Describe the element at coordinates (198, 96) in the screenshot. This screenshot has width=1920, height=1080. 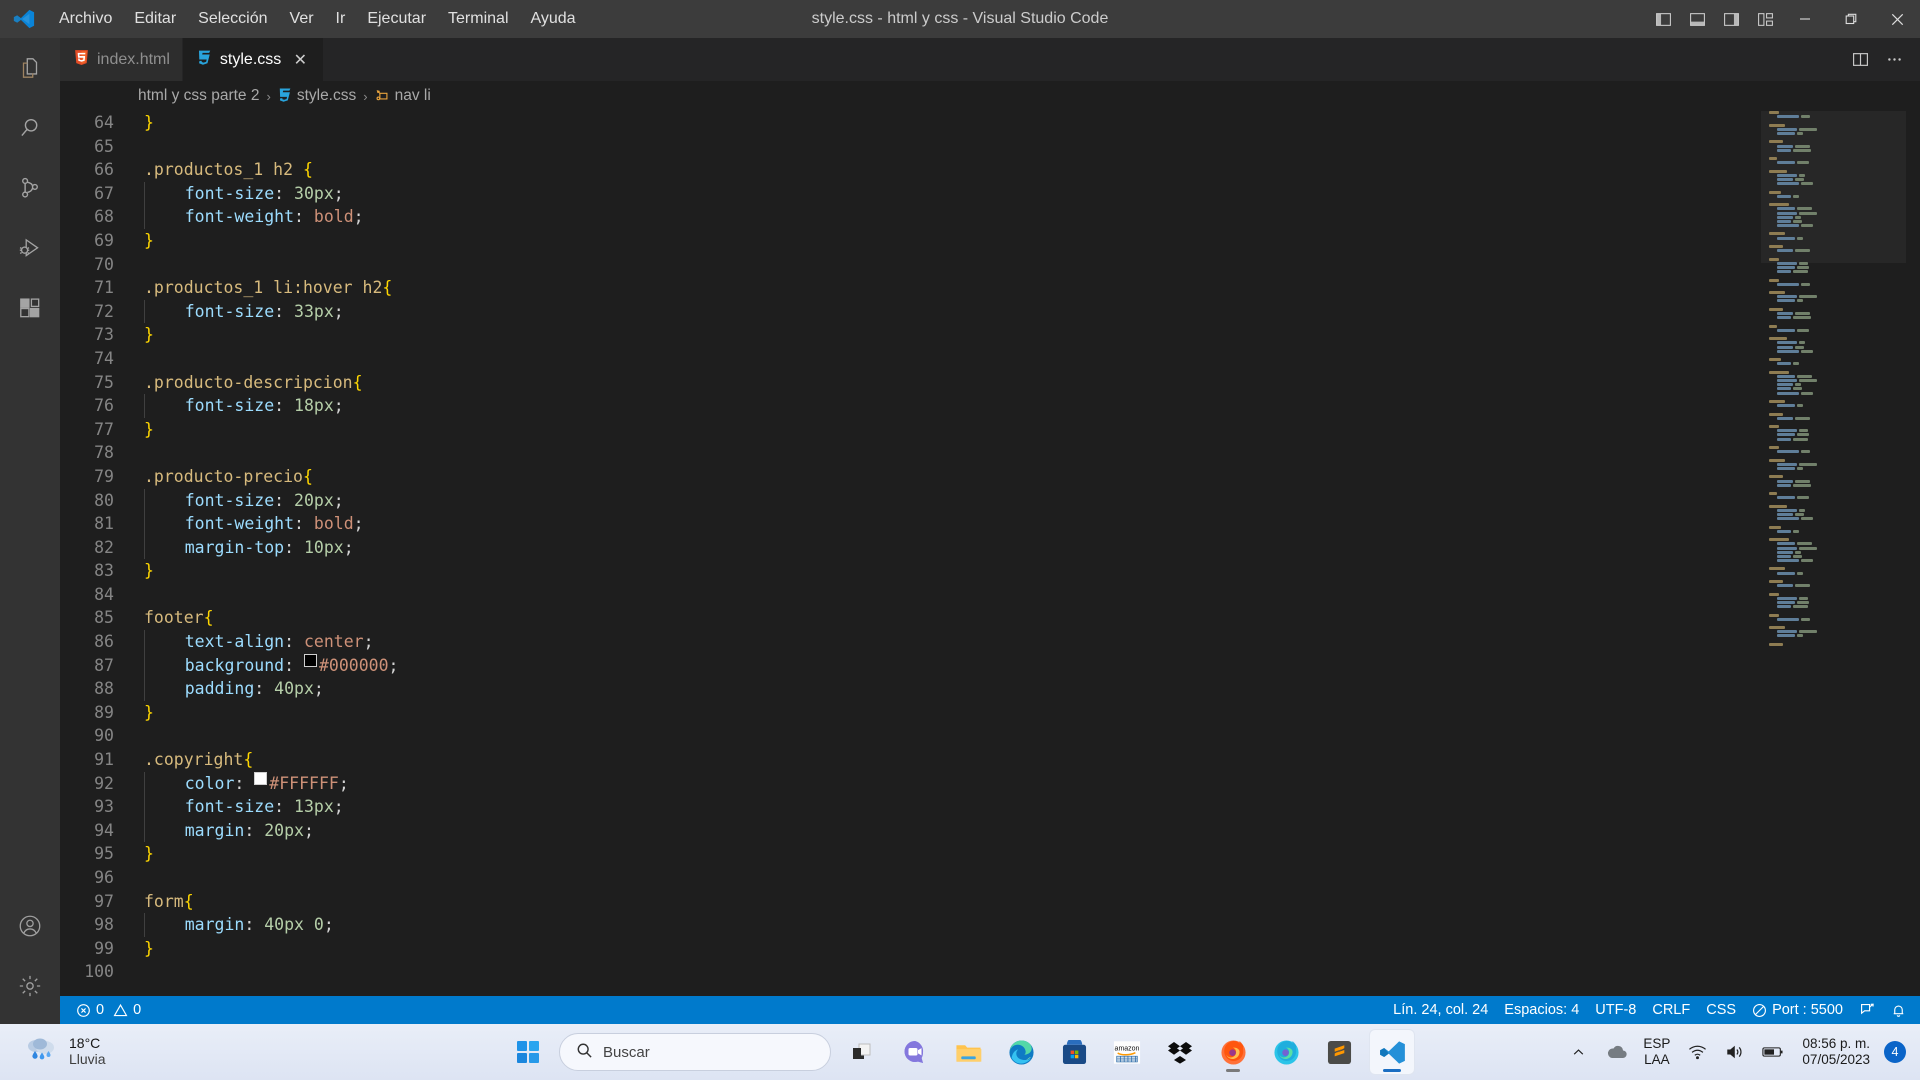
I see `breadcrumb-item-folder: html y css parte 2` at that location.